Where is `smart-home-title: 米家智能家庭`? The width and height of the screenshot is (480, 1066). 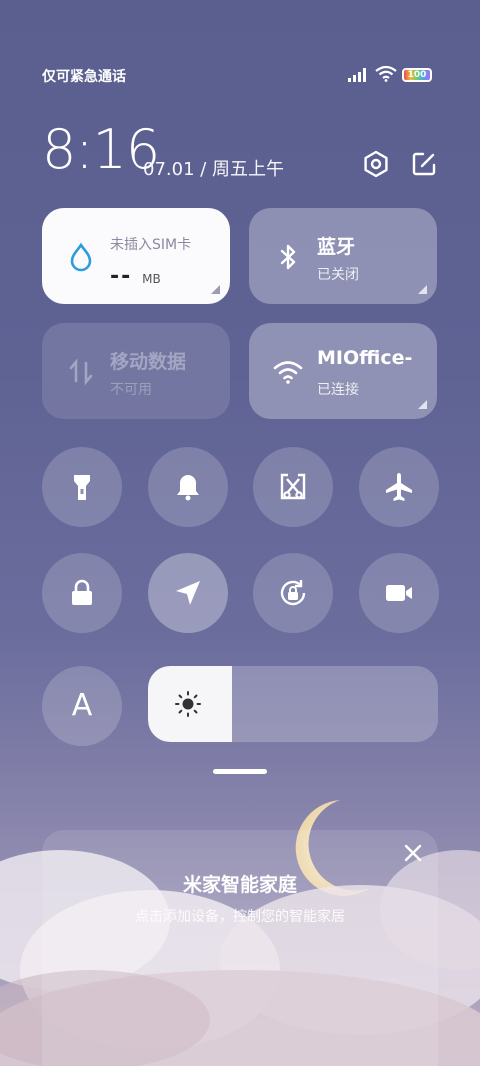
smart-home-title: 米家智能家庭 is located at coordinates (239, 885).